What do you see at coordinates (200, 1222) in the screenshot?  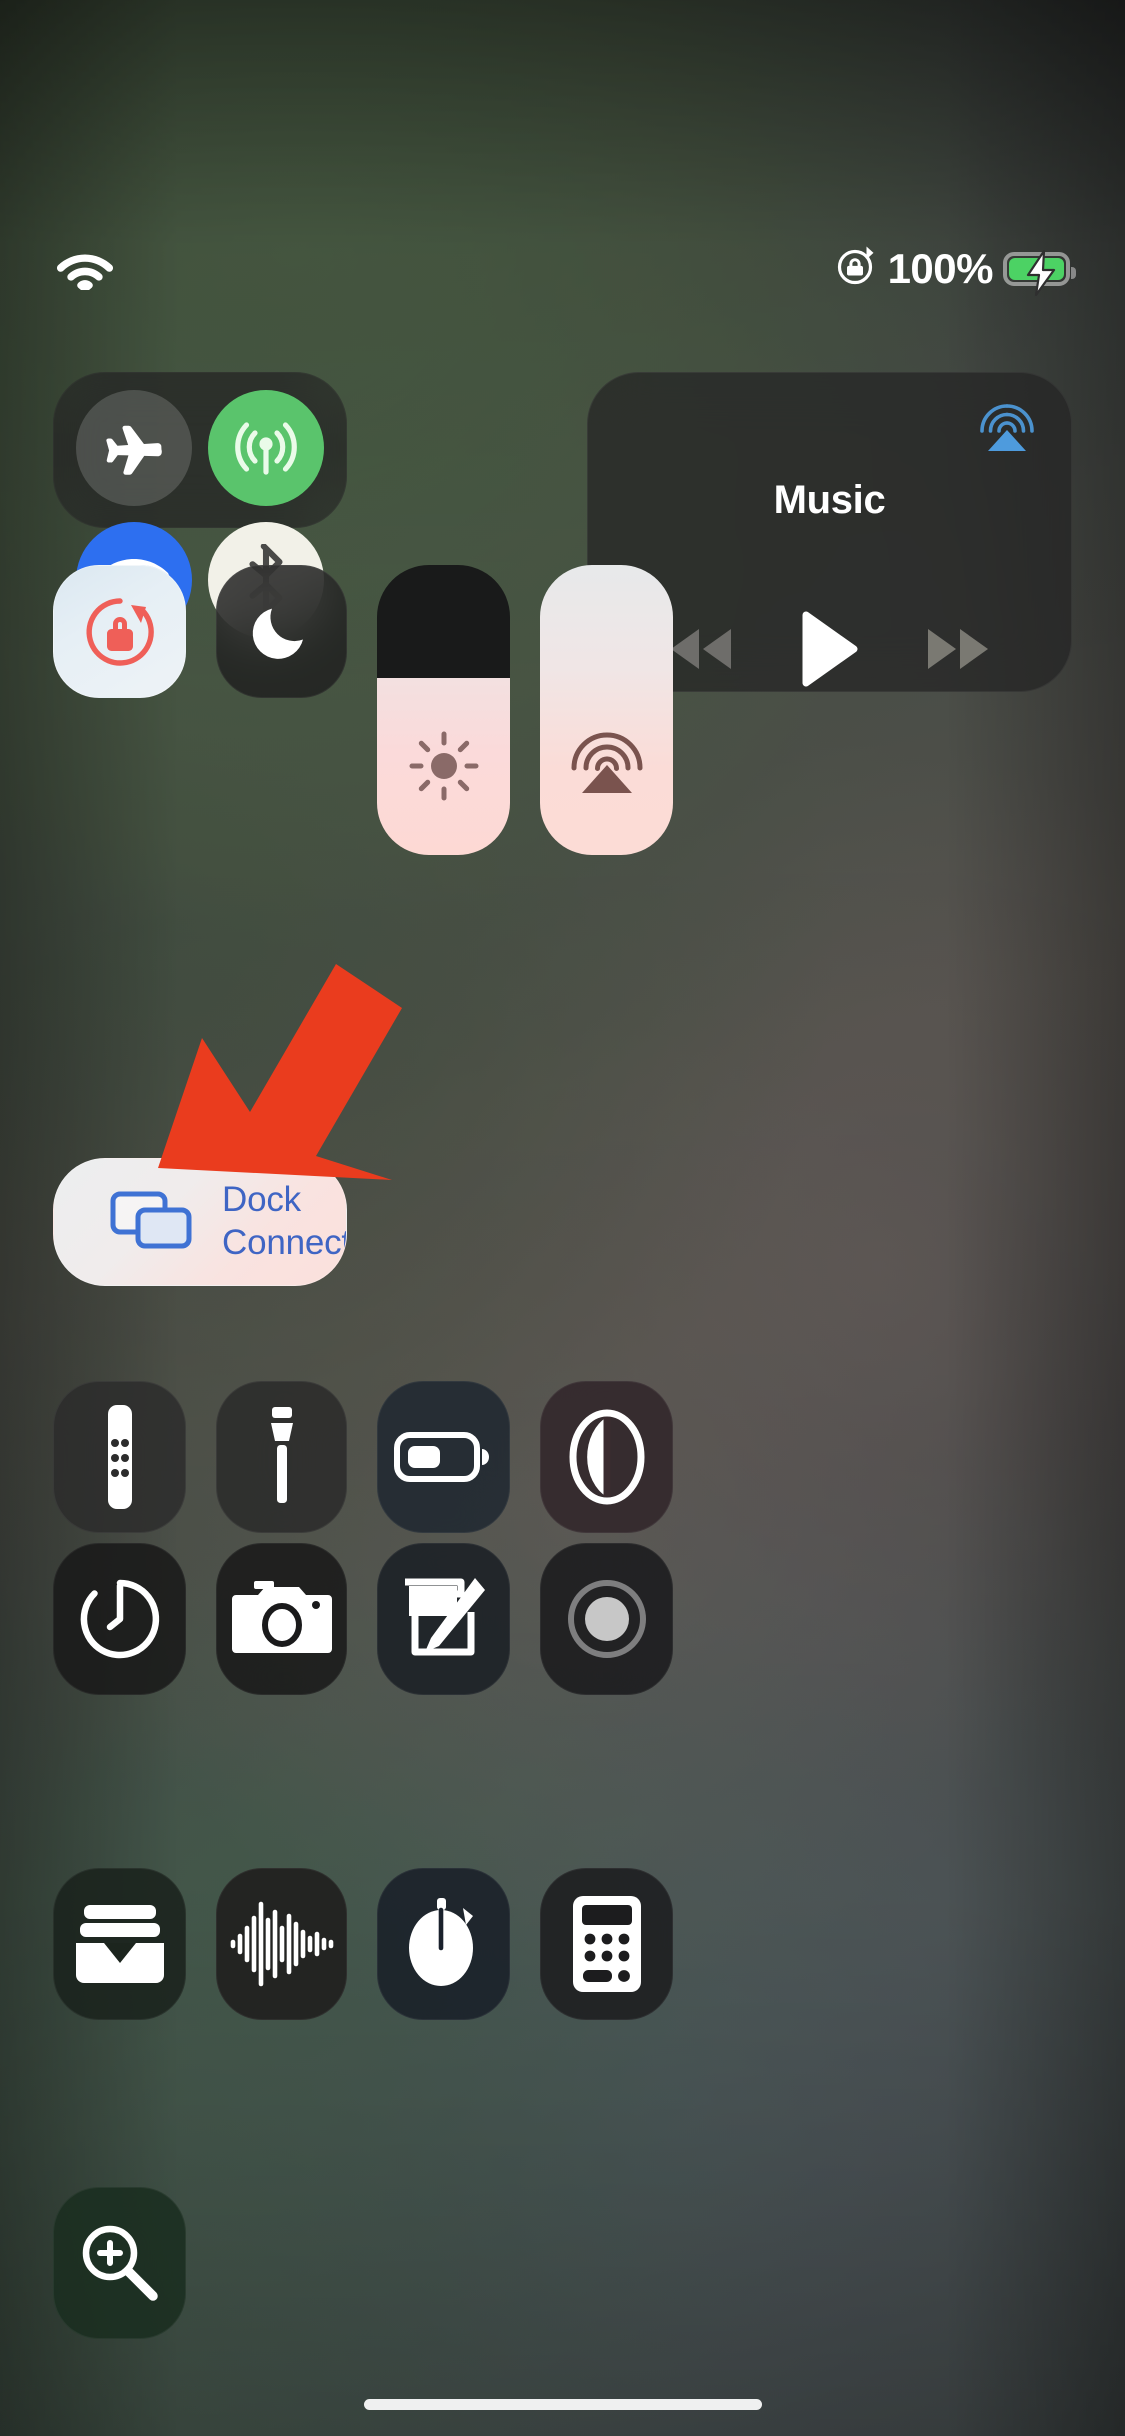 I see `dock-connector-tile: Dock Connector` at bounding box center [200, 1222].